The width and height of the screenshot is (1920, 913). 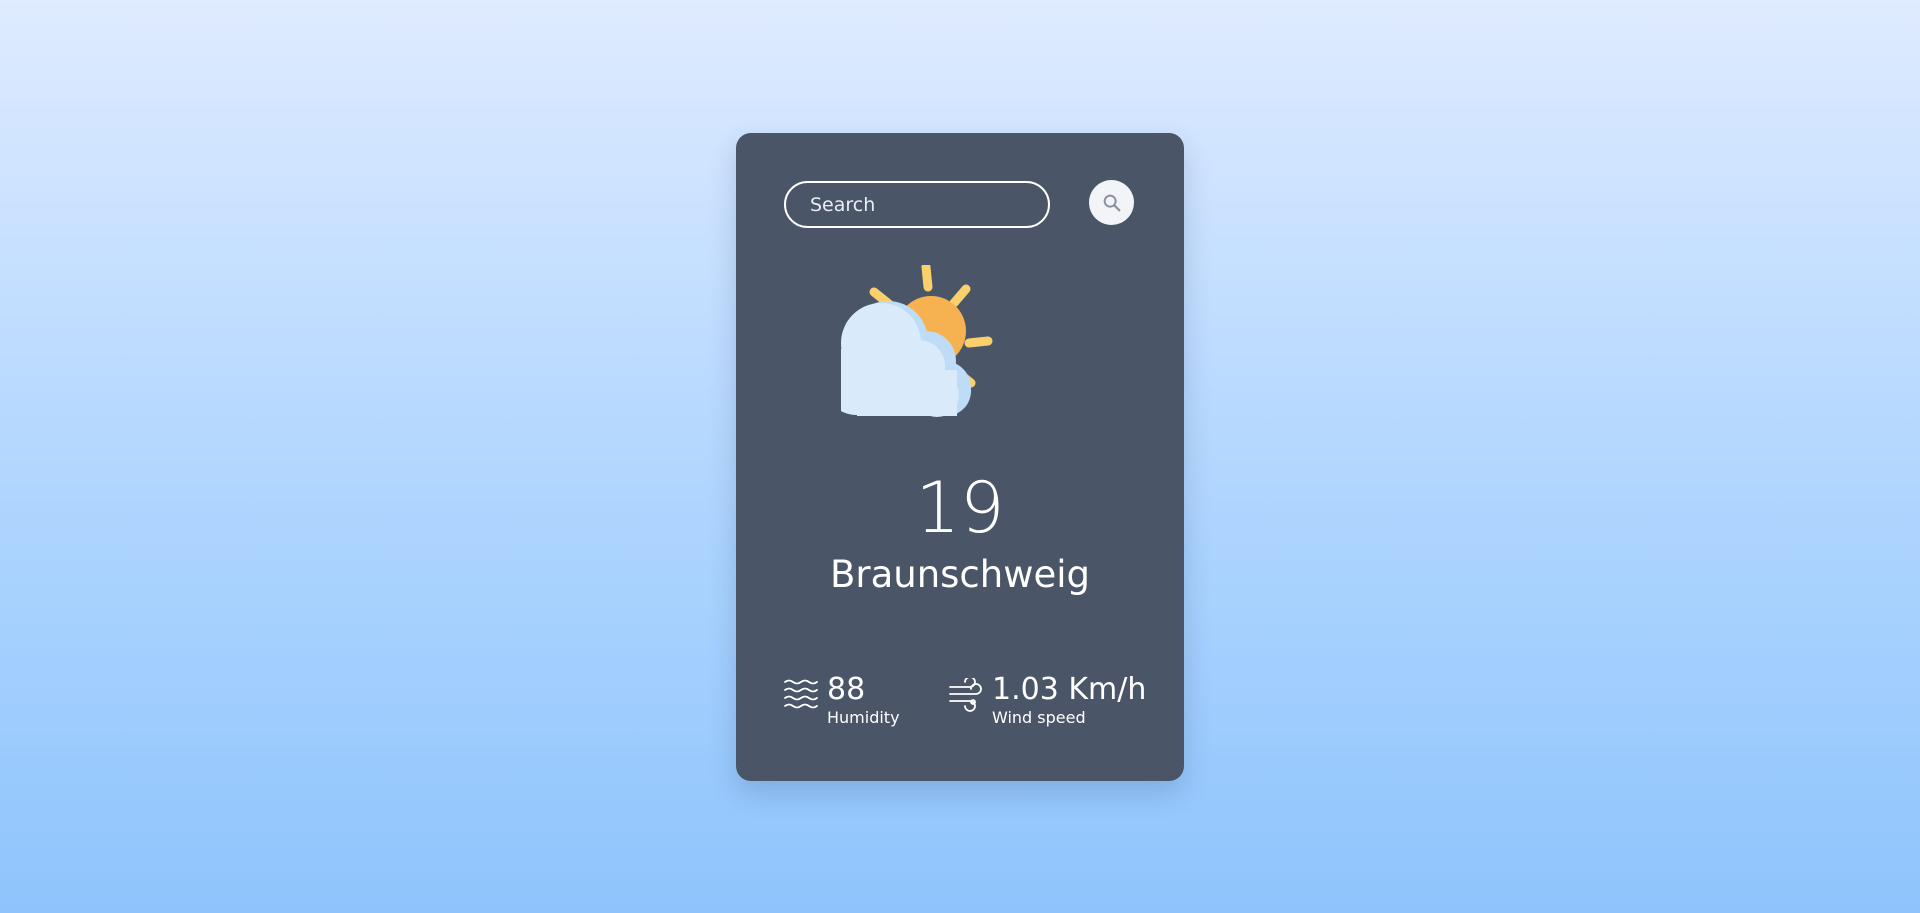 I want to click on humidity-text: 88 Humidity, so click(x=863, y=700).